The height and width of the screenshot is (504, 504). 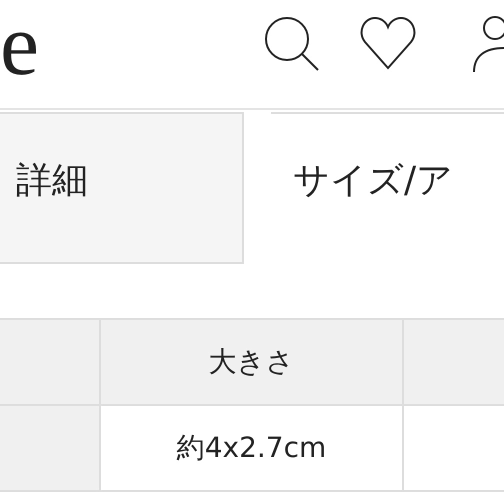 What do you see at coordinates (292, 44) in the screenshot?
I see `search-icon` at bounding box center [292, 44].